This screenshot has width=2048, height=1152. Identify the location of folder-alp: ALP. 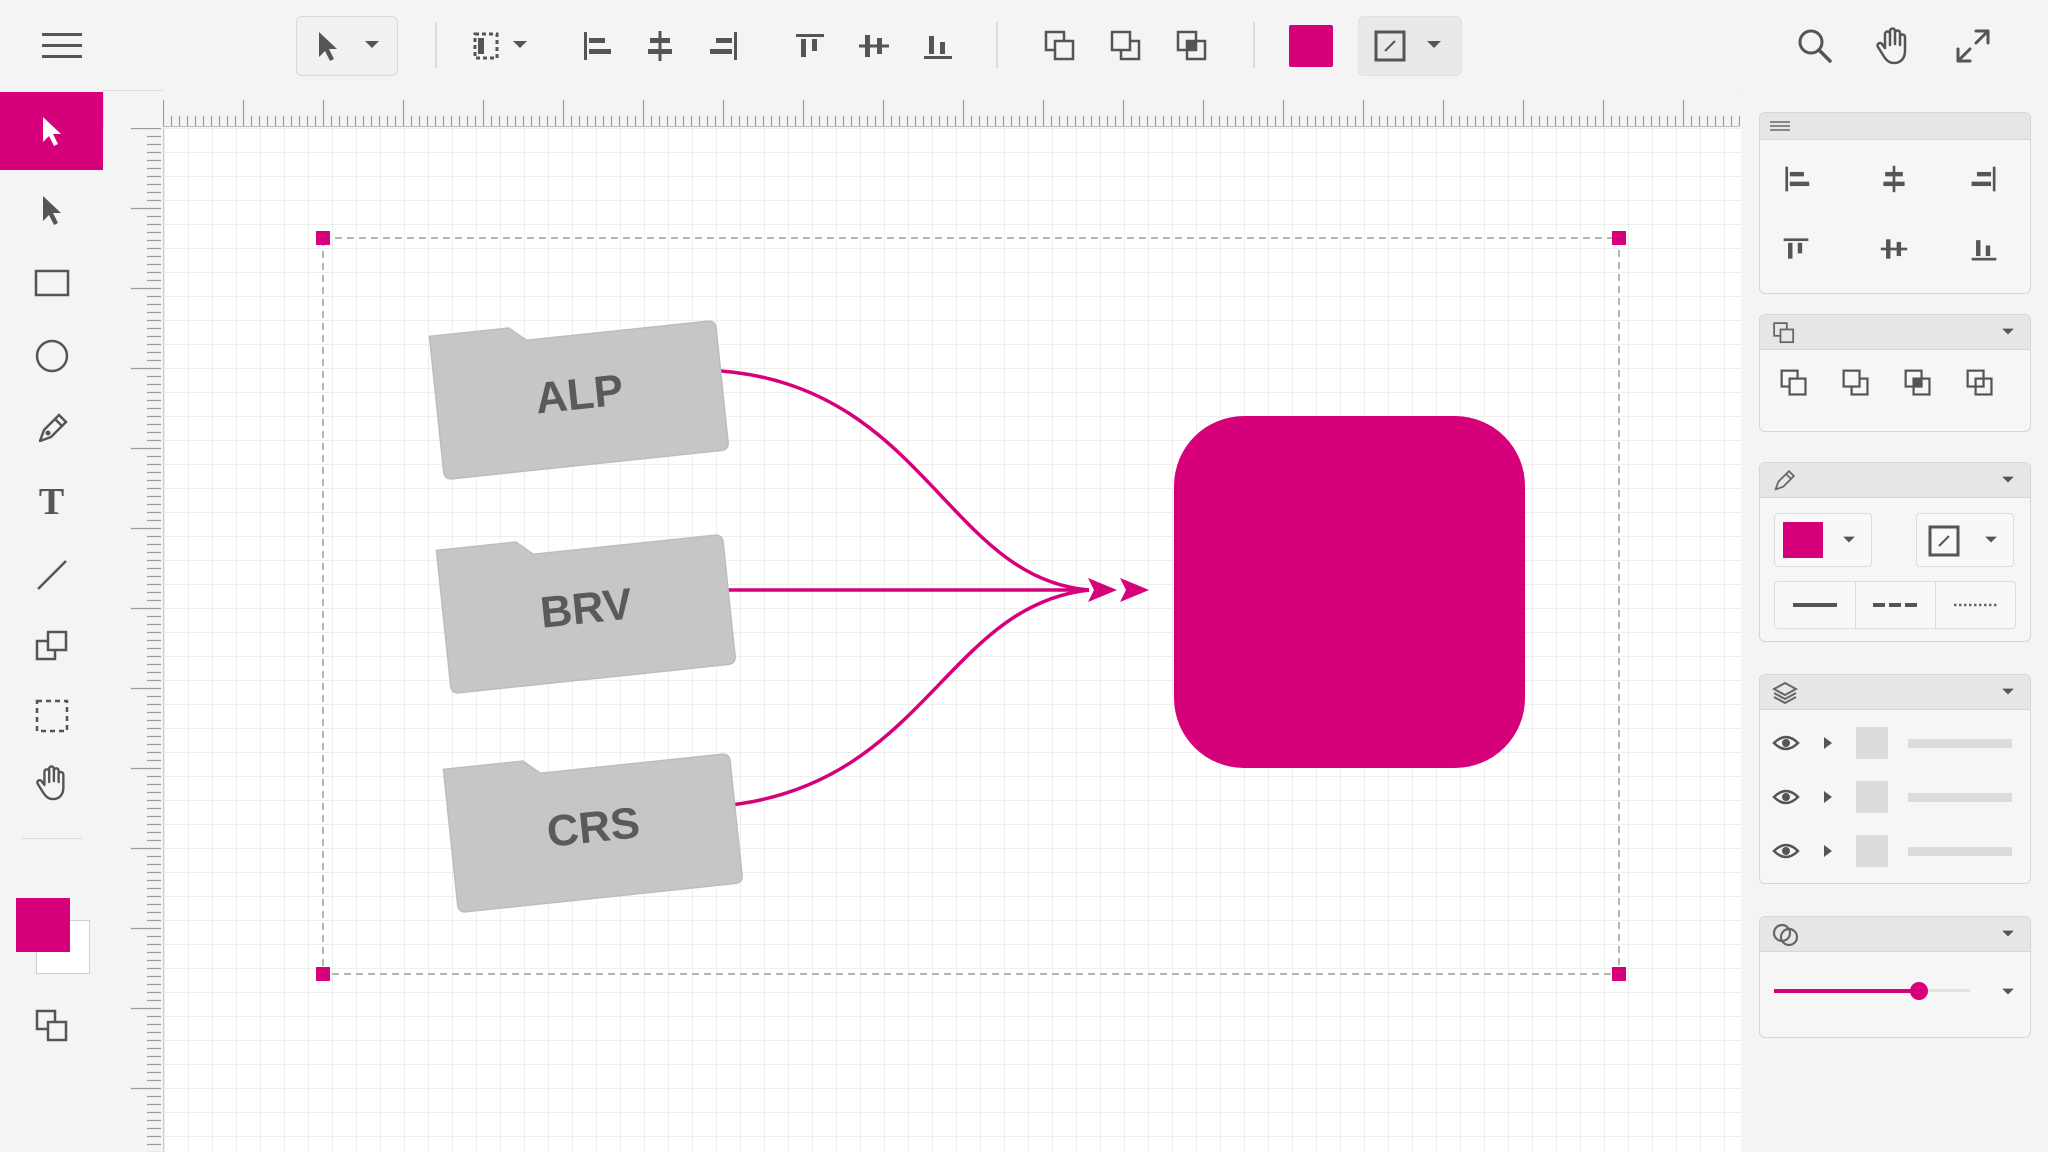
(578, 393).